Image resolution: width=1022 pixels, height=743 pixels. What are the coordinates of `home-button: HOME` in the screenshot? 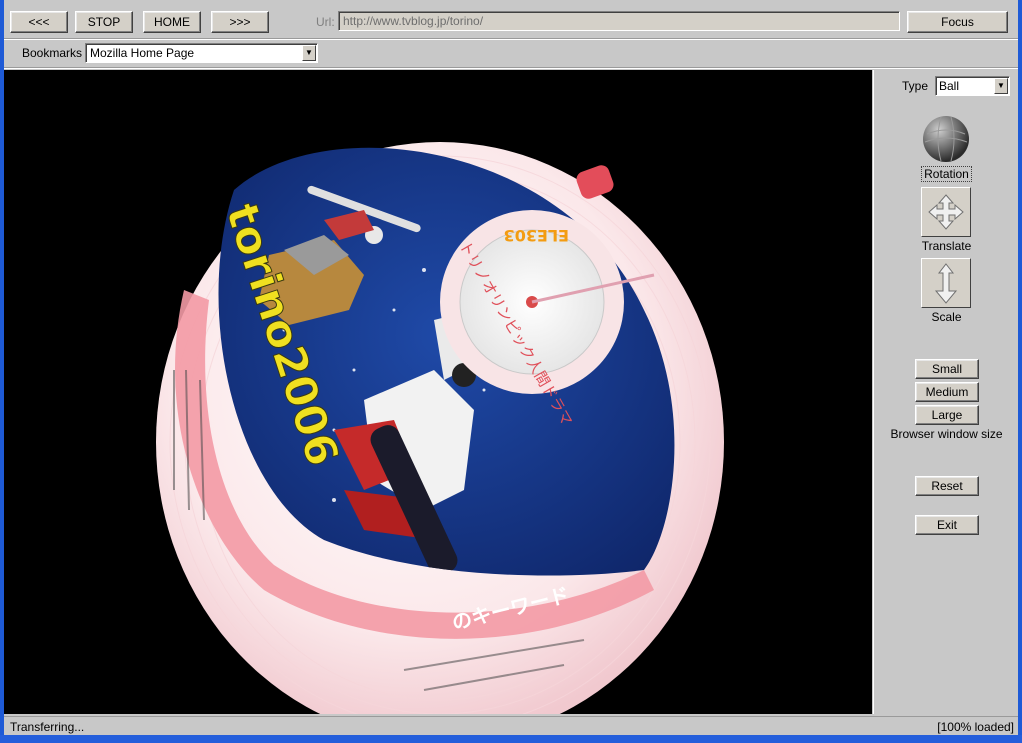 It's located at (172, 22).